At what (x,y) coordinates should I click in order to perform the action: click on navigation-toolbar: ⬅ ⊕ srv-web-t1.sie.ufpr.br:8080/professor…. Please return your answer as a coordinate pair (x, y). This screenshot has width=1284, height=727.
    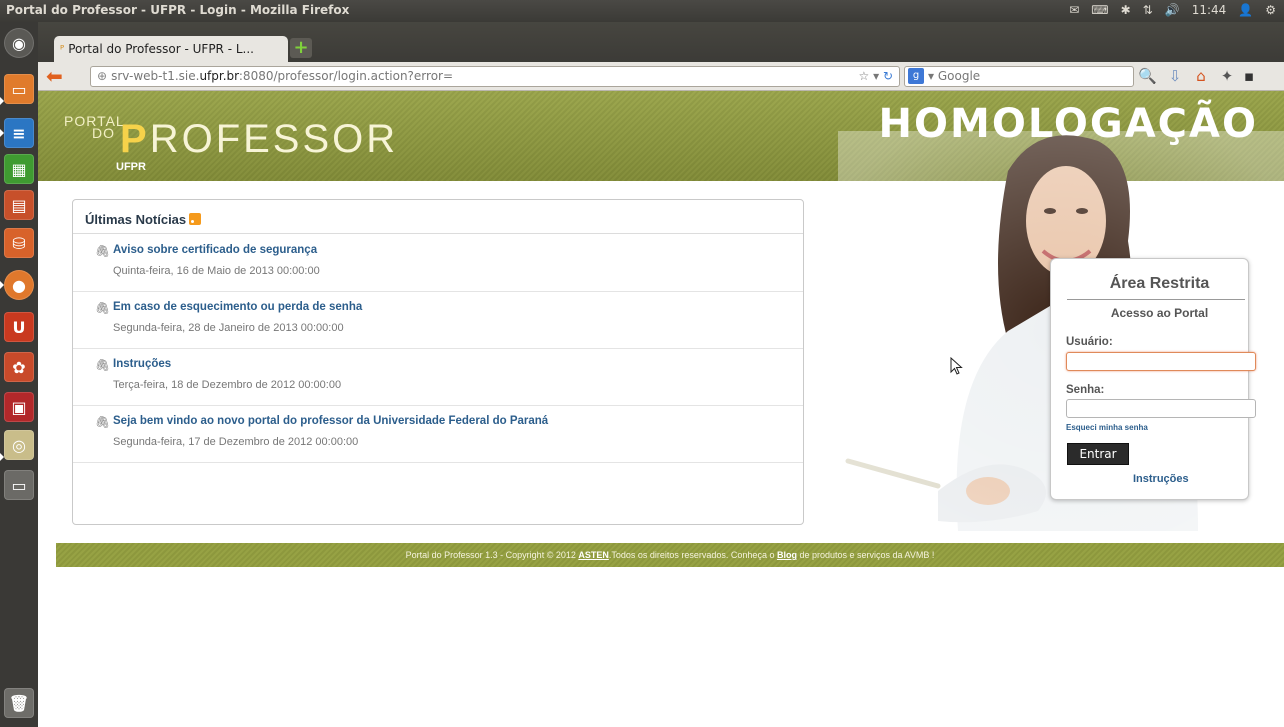
    Looking at the image, I should click on (661, 76).